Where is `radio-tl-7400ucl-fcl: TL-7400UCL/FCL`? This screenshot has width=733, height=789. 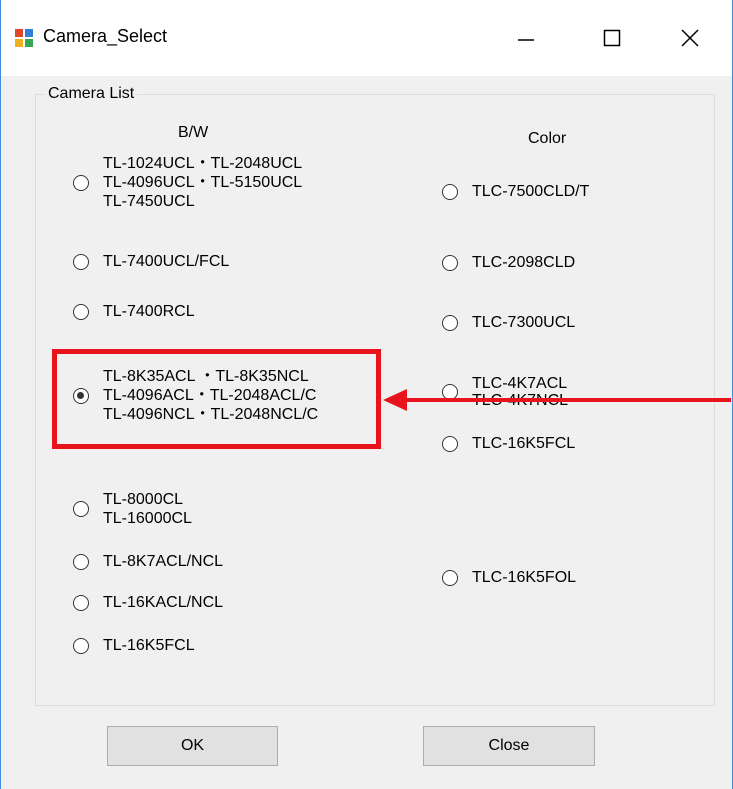
radio-tl-7400ucl-fcl: TL-7400UCL/FCL is located at coordinates (151, 261).